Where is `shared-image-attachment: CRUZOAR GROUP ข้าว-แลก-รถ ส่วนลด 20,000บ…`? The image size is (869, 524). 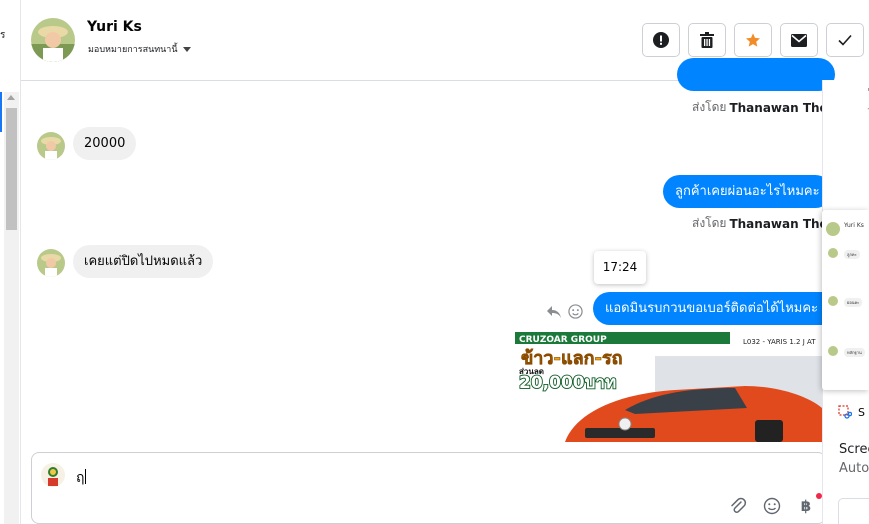 shared-image-attachment: CRUZOAR GROUP ข้าว-แลก-รถ ส่วนลด 20,000บ… is located at coordinates (668, 387).